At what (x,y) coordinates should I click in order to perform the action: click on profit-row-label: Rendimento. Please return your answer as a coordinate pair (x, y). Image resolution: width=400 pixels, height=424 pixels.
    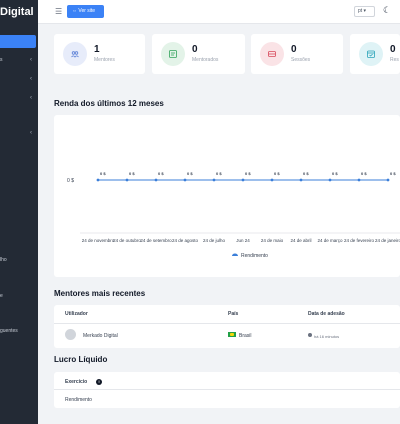
    Looking at the image, I should click on (78, 400).